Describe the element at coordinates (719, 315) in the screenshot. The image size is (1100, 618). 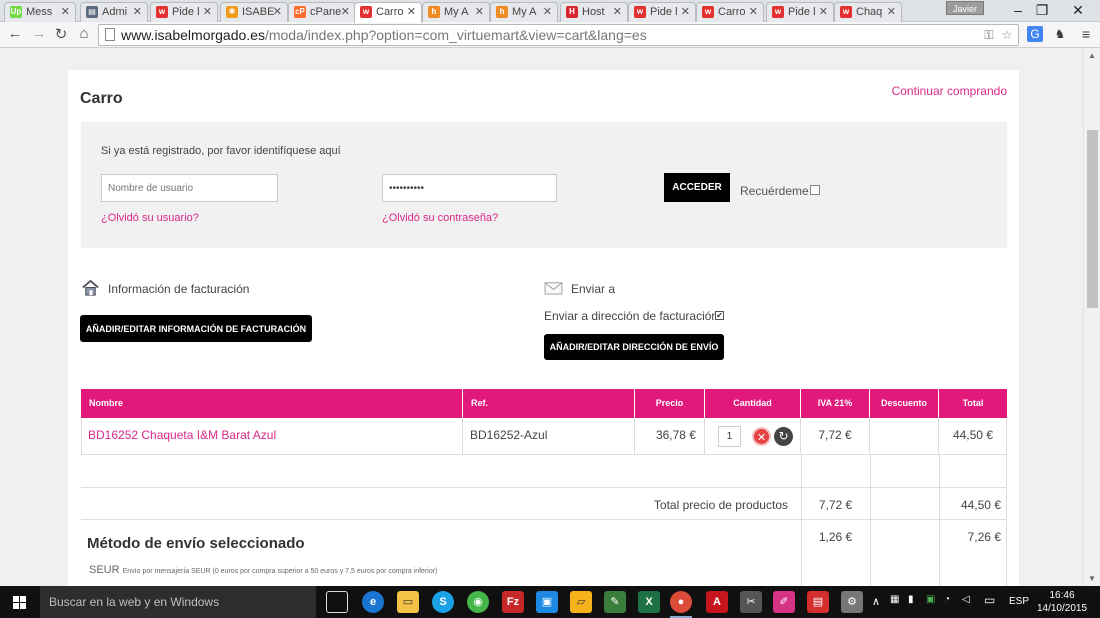
I see `ship-to-billing-checkbox: ✔` at that location.